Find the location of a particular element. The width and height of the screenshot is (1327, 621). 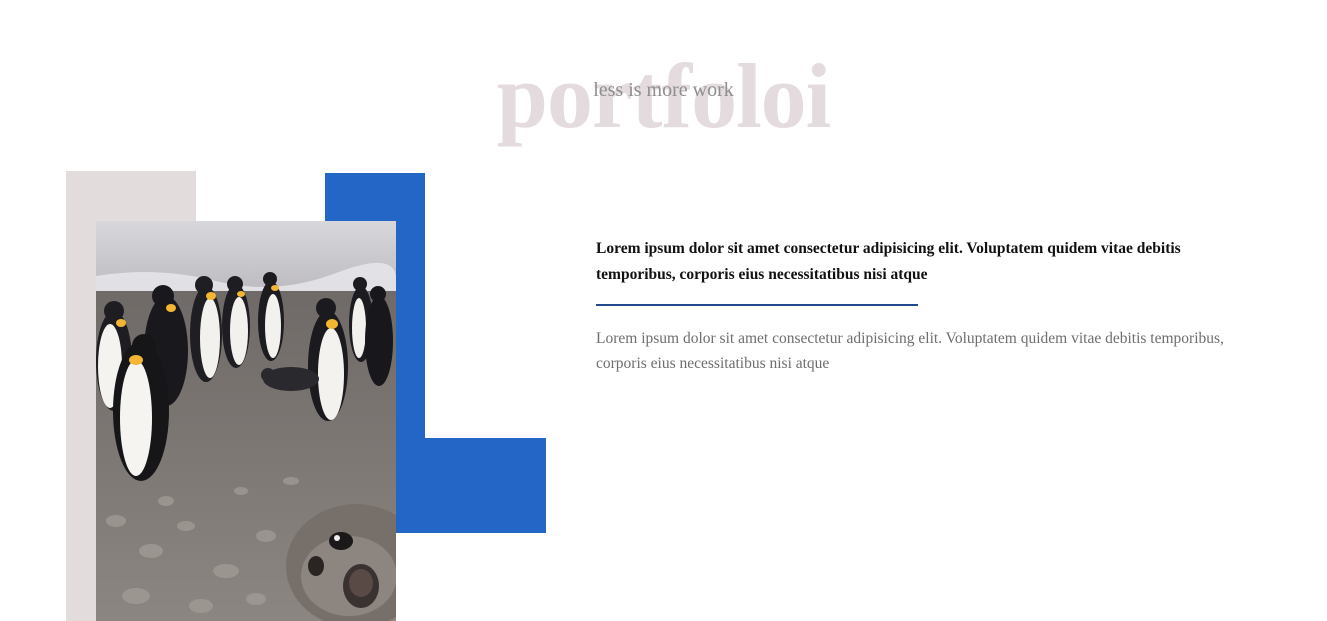

divider-line is located at coordinates (757, 305).